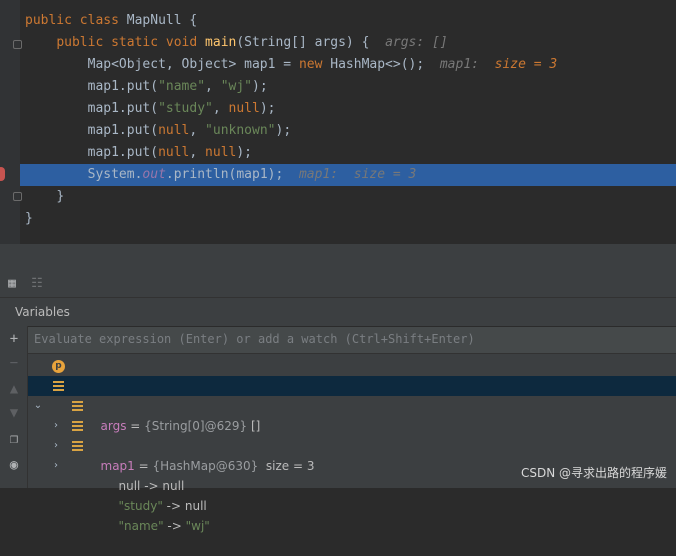 The width and height of the screenshot is (676, 556). Describe the element at coordinates (593, 473) in the screenshot. I see `watermark: CSDN @寻求出路的程序媛` at that location.